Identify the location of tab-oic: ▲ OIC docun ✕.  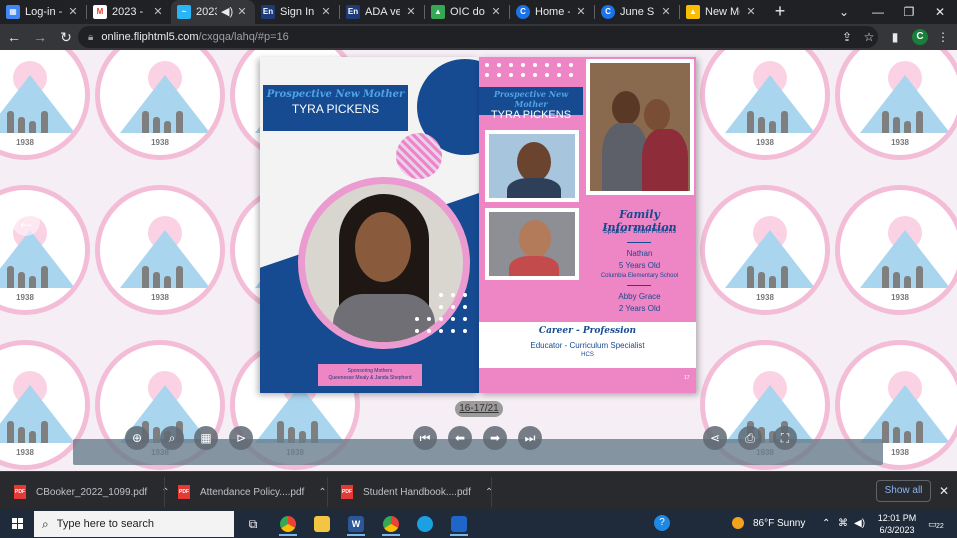
(467, 12).